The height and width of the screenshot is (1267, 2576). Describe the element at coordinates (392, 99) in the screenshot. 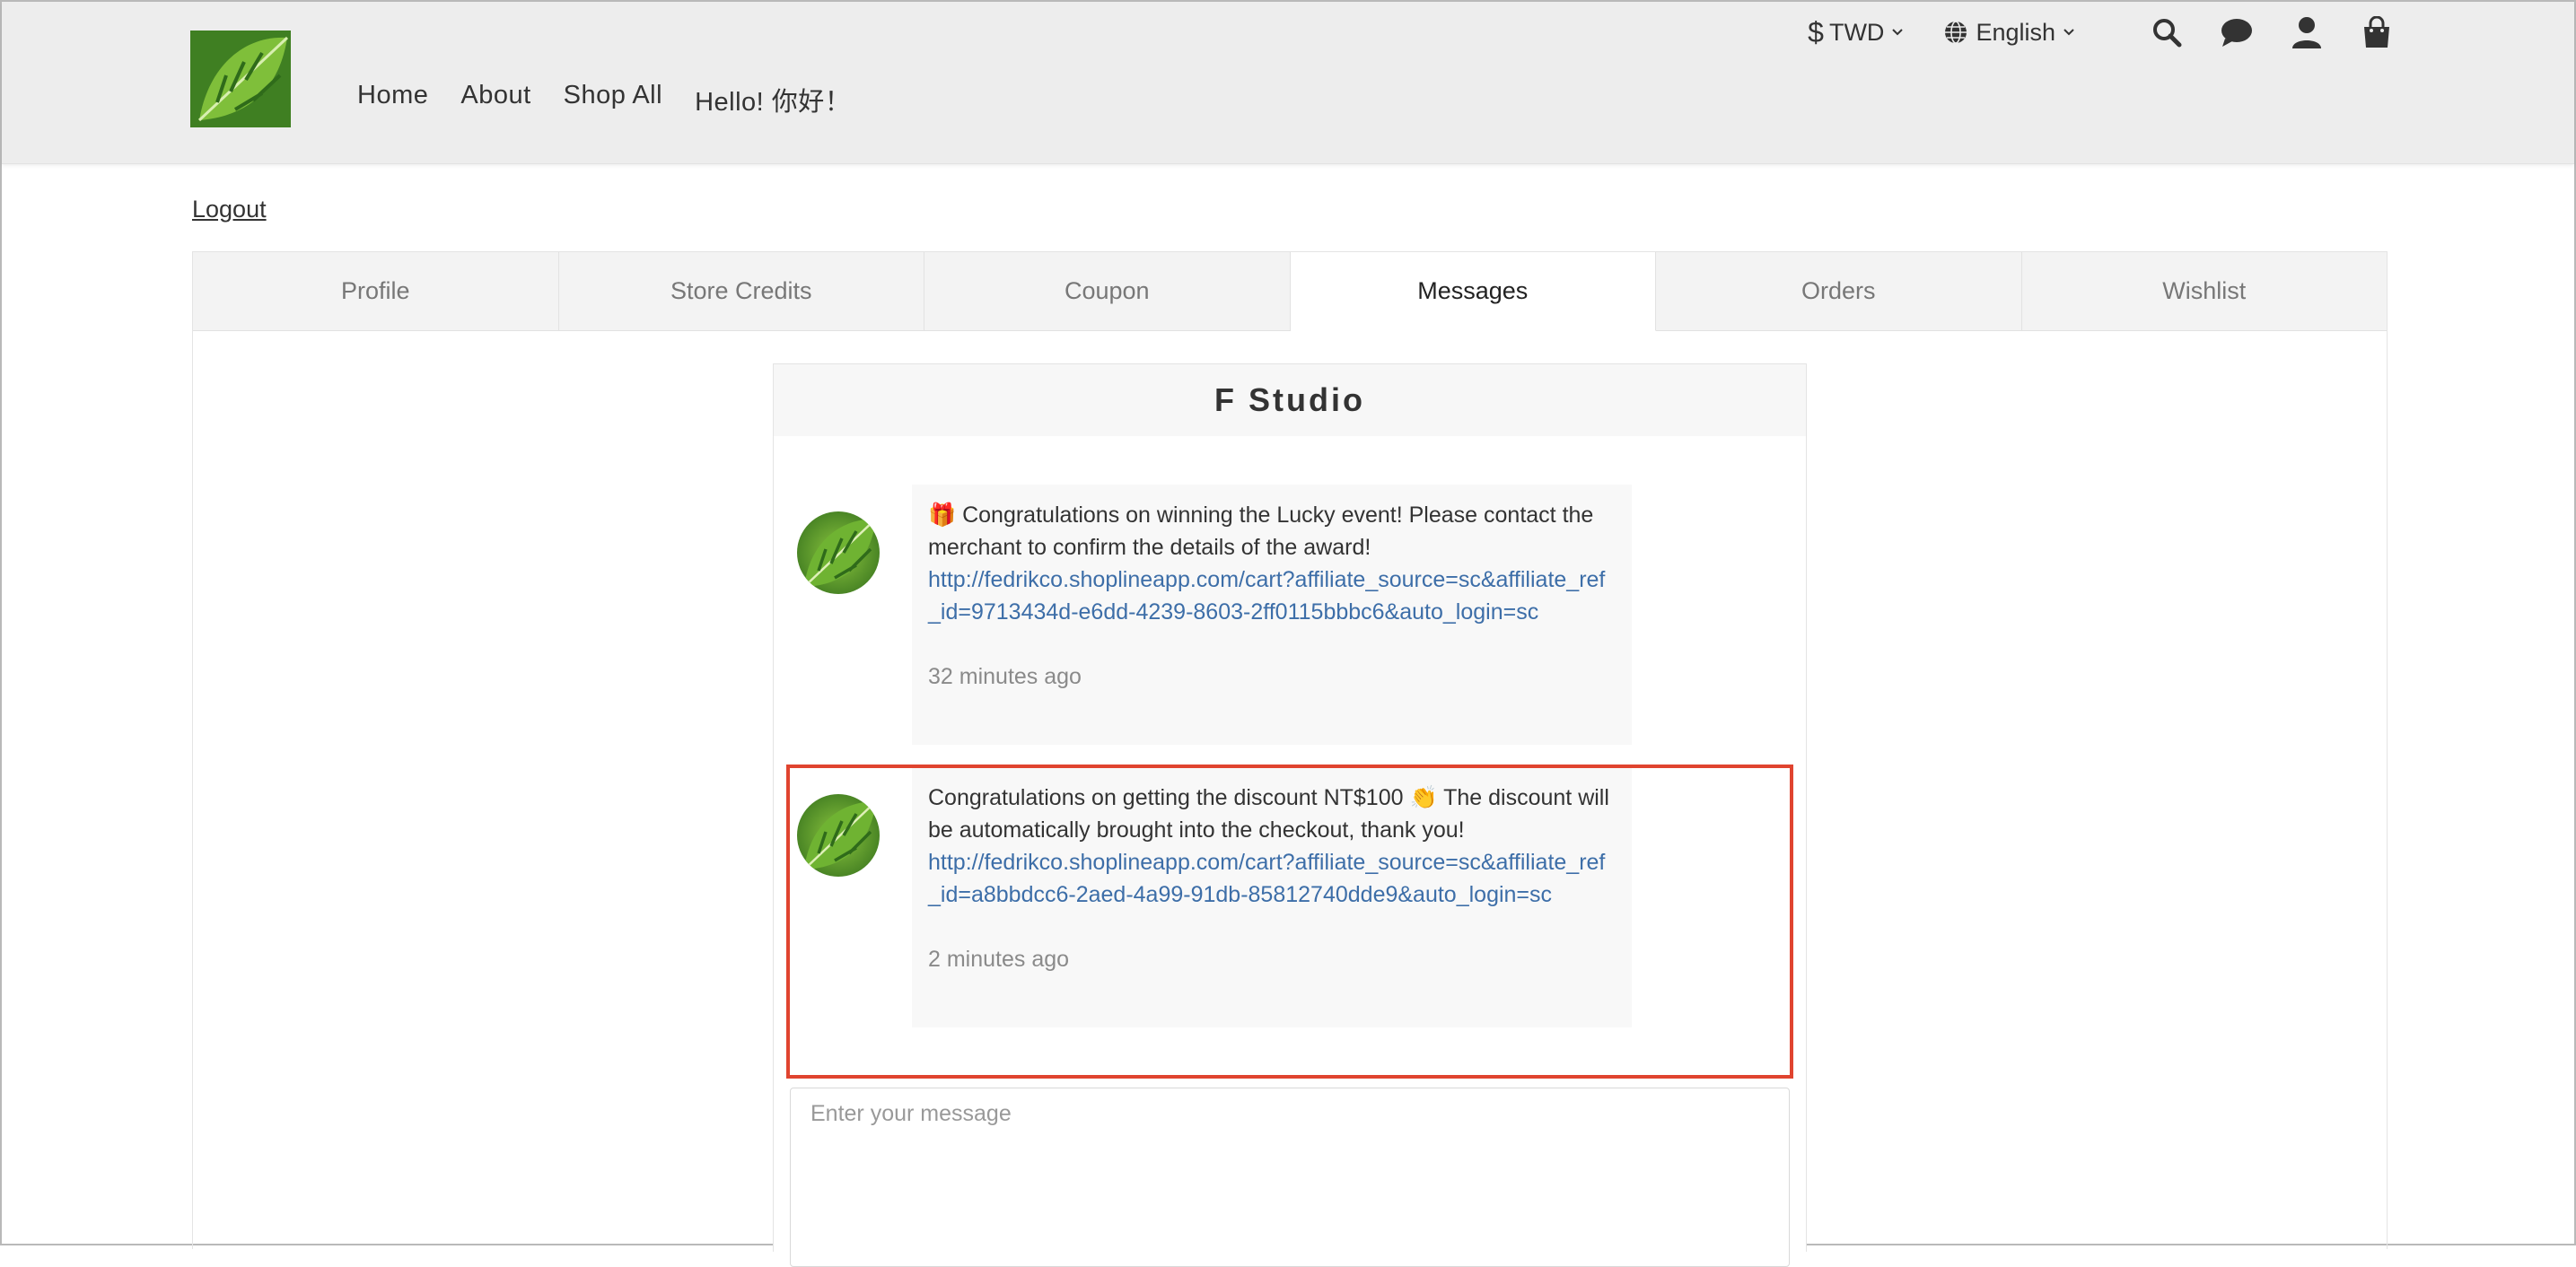

I see `nav-home: Home` at that location.